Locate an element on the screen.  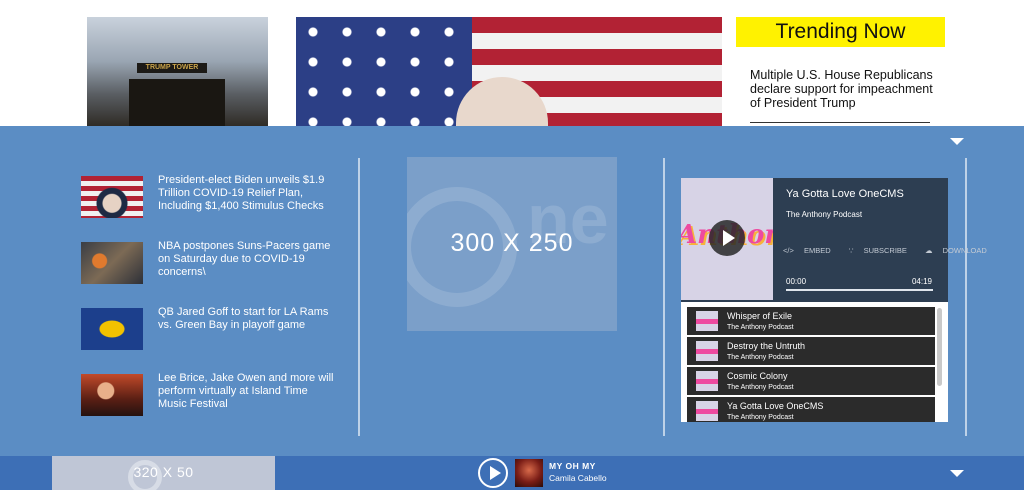
trending-divider is located at coordinates (840, 122).